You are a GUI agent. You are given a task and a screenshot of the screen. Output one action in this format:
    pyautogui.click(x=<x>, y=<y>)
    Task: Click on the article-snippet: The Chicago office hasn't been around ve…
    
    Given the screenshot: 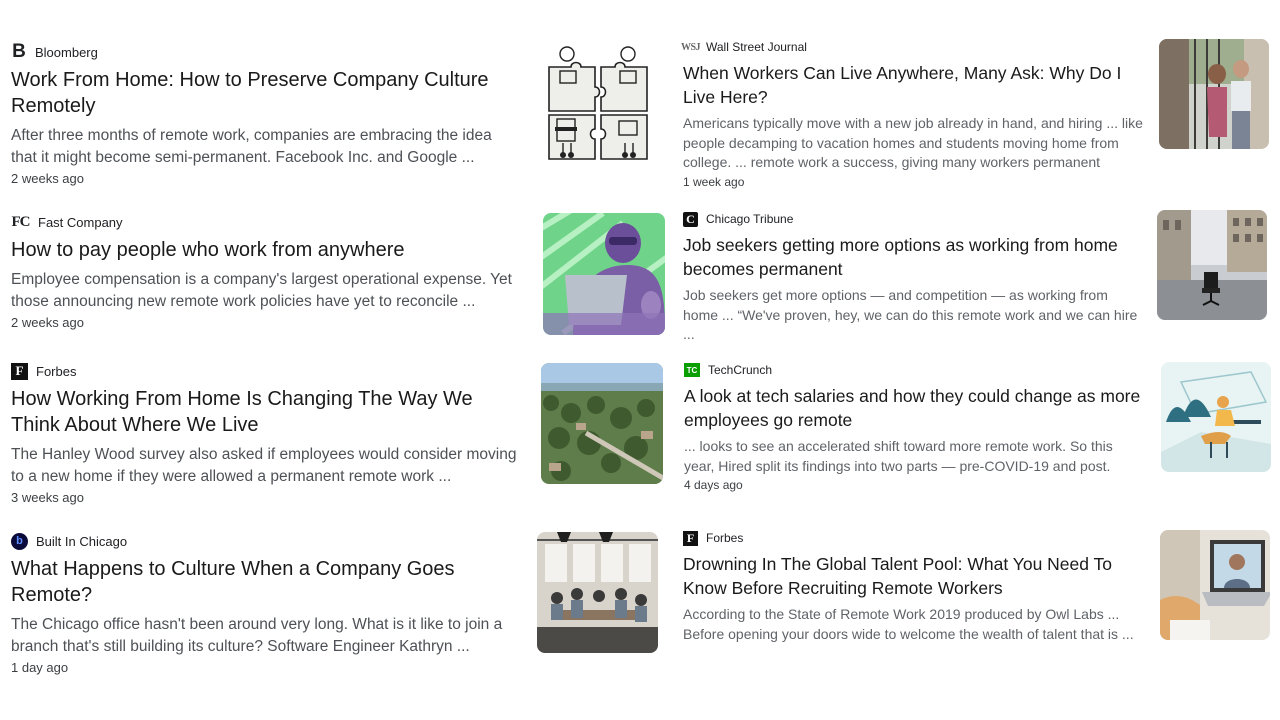 What is the action you would take?
    pyautogui.click(x=257, y=635)
    